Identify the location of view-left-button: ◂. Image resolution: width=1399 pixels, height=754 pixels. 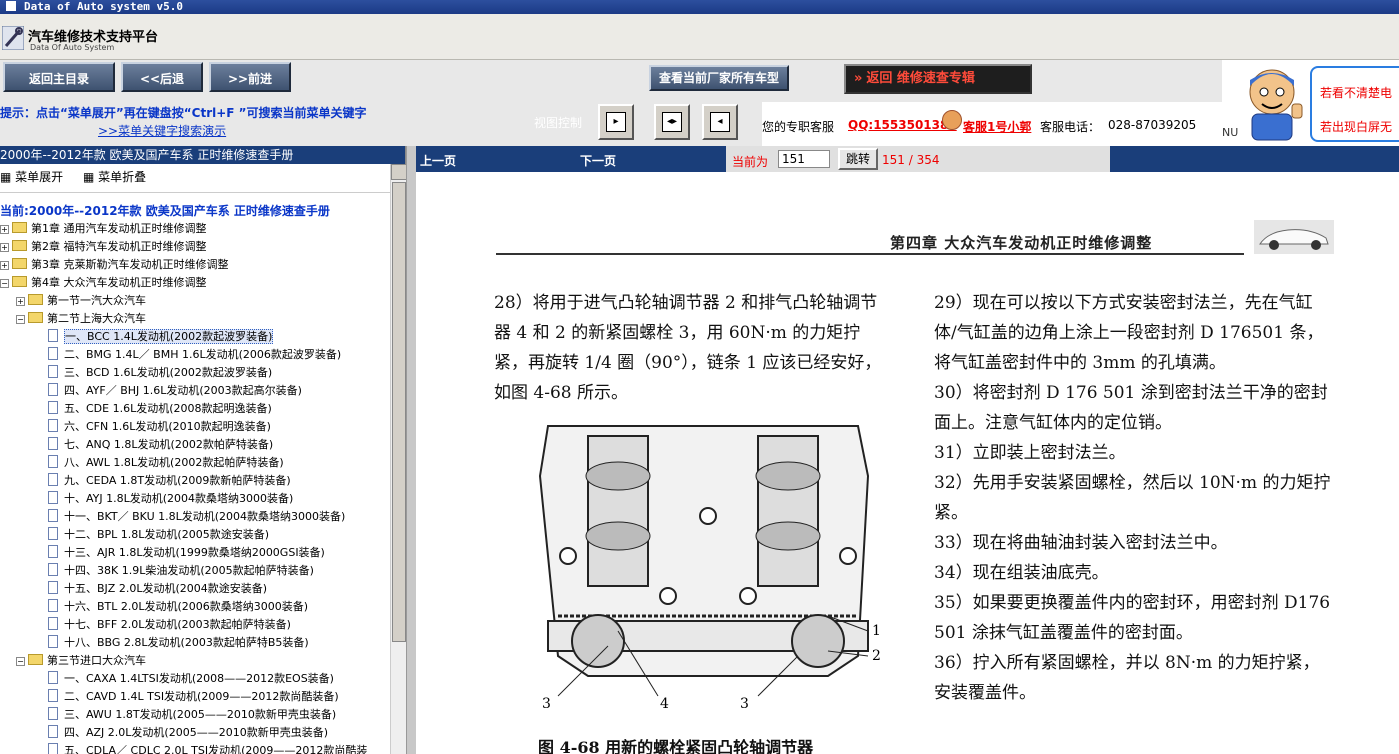
(720, 122).